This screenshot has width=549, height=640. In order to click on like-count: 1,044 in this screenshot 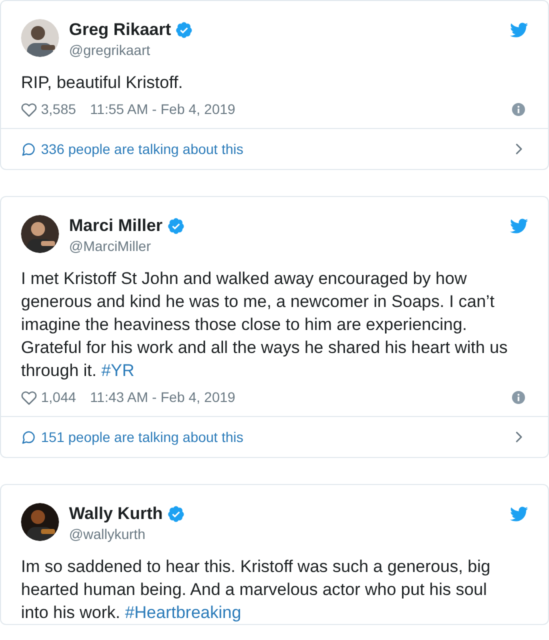, I will do `click(58, 397)`.